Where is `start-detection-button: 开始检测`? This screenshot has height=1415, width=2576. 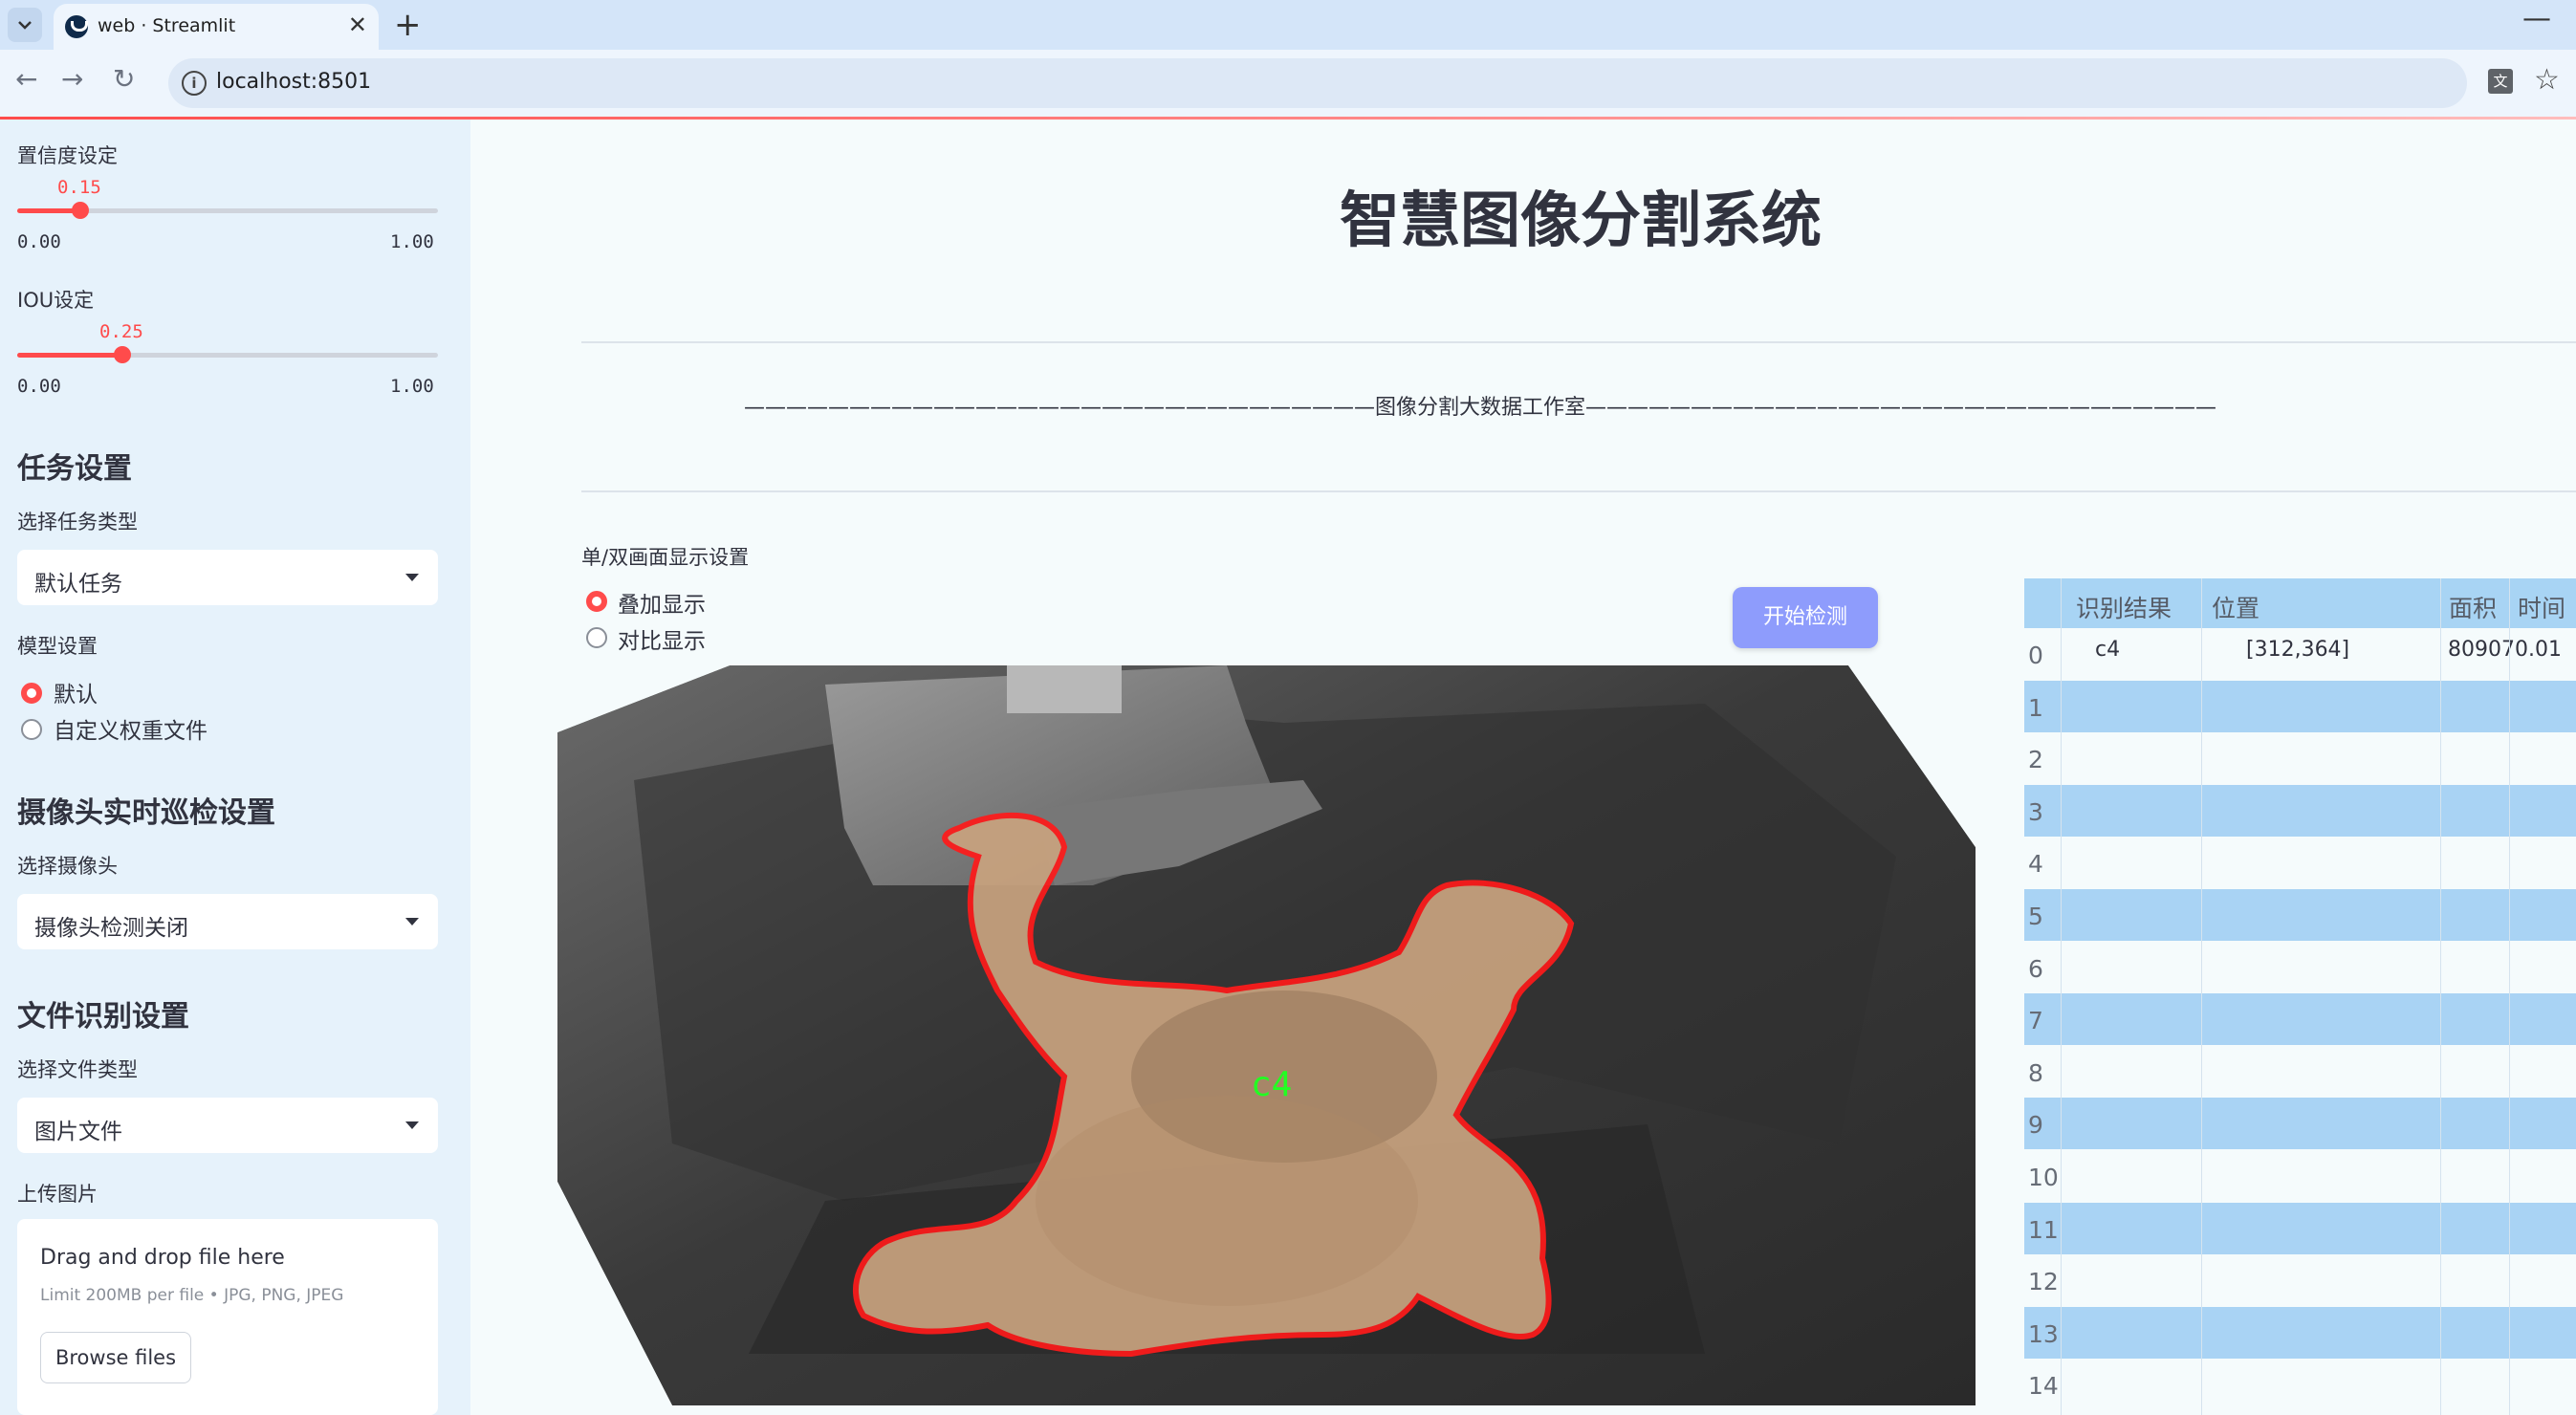
start-detection-button: 开始检测 is located at coordinates (1805, 617).